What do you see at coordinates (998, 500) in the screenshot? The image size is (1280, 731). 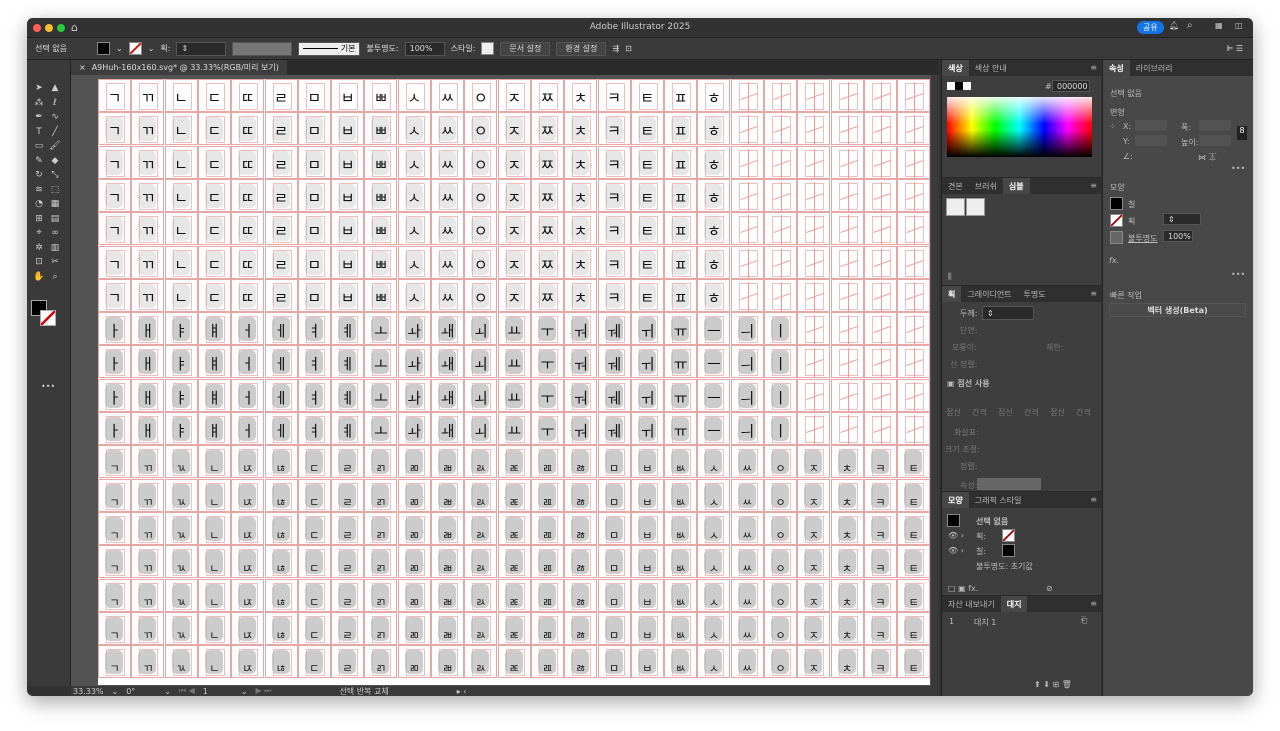 I see `tab-graphic-styles: 그래픽 스타일` at bounding box center [998, 500].